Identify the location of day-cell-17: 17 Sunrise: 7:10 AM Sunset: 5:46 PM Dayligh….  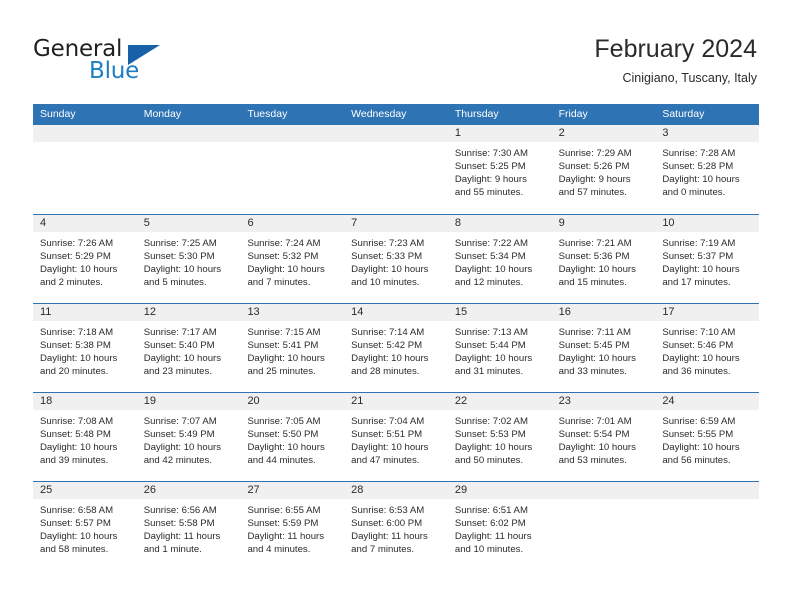
(707, 348).